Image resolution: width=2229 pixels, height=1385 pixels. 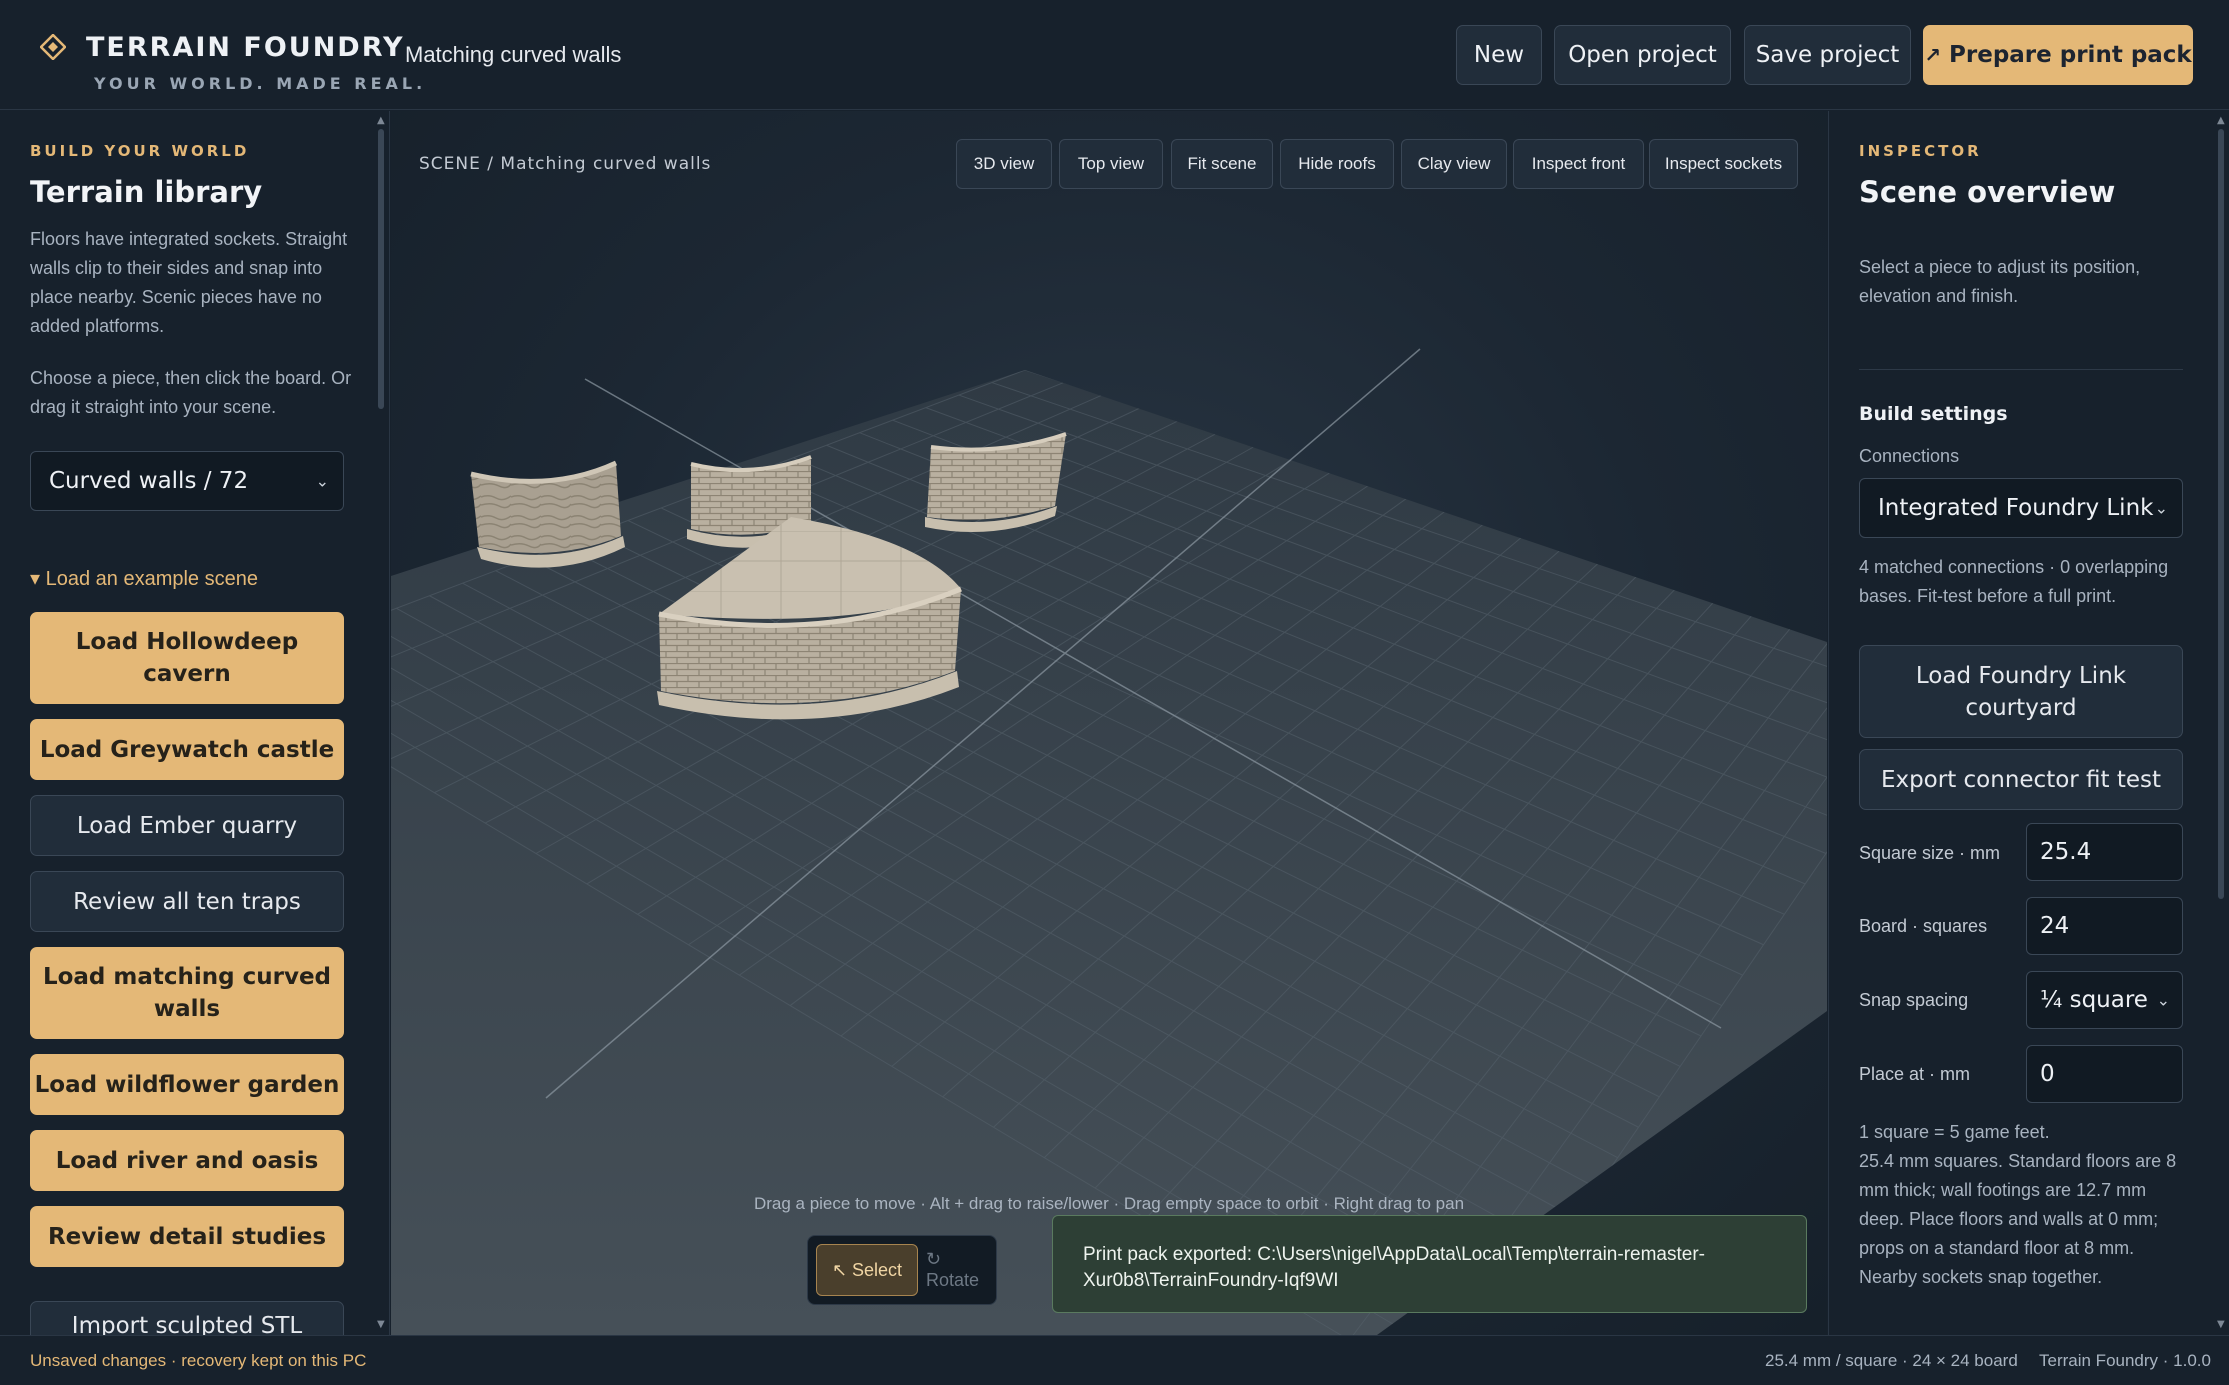 I want to click on arrow-up-right-icon: ↗, so click(x=1933, y=55).